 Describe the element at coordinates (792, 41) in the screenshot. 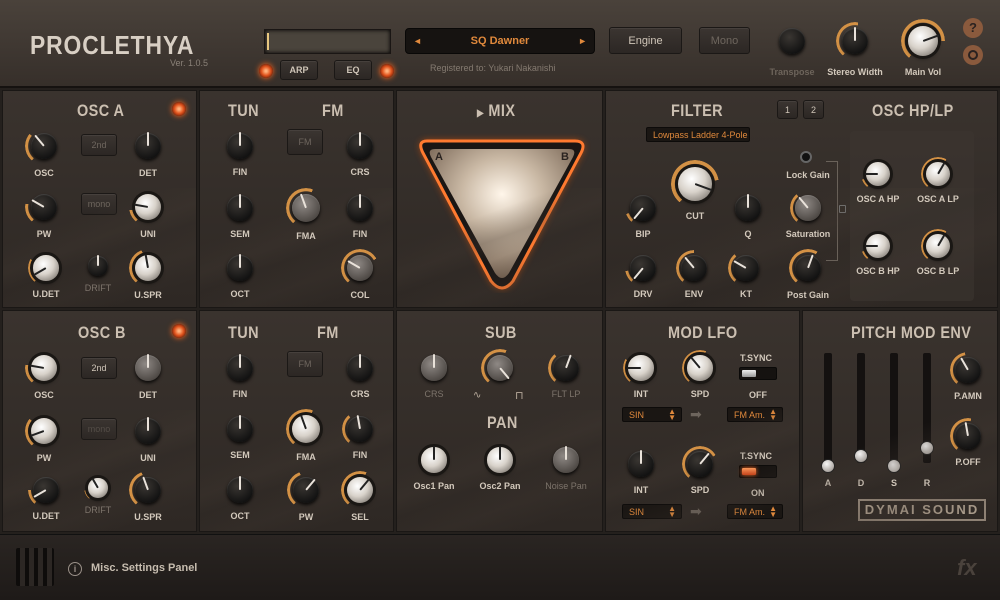

I see `transpose-knob` at that location.